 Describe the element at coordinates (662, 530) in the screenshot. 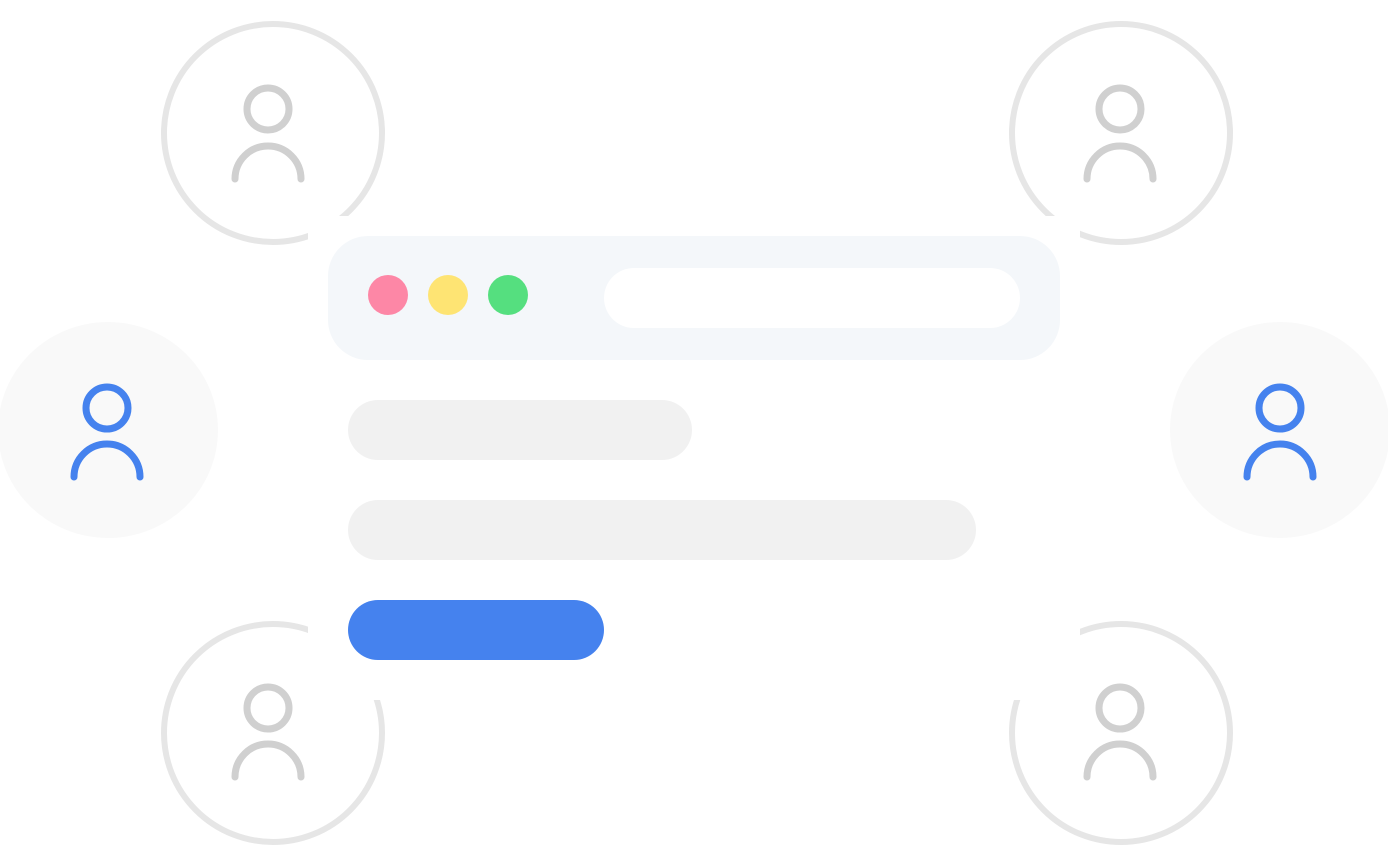

I see `placeholder-line-long` at that location.